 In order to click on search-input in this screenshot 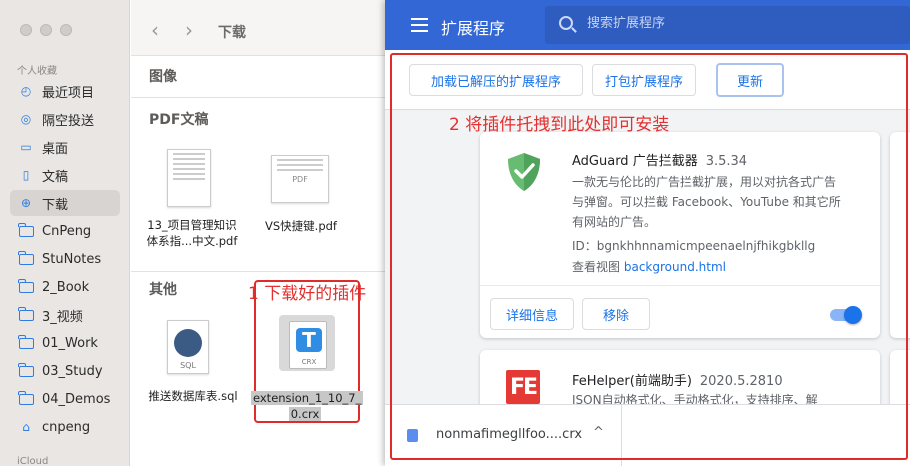, I will do `click(737, 23)`.